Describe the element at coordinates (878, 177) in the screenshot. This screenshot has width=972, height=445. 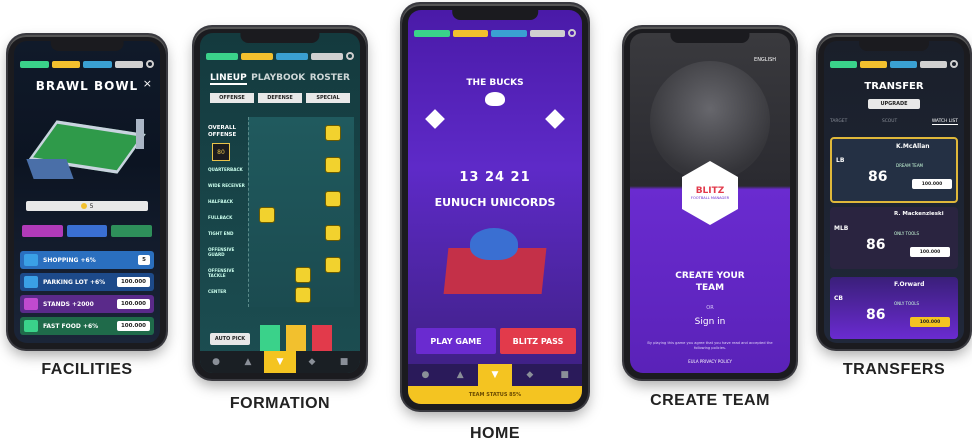
I see `player-number: 86` at that location.